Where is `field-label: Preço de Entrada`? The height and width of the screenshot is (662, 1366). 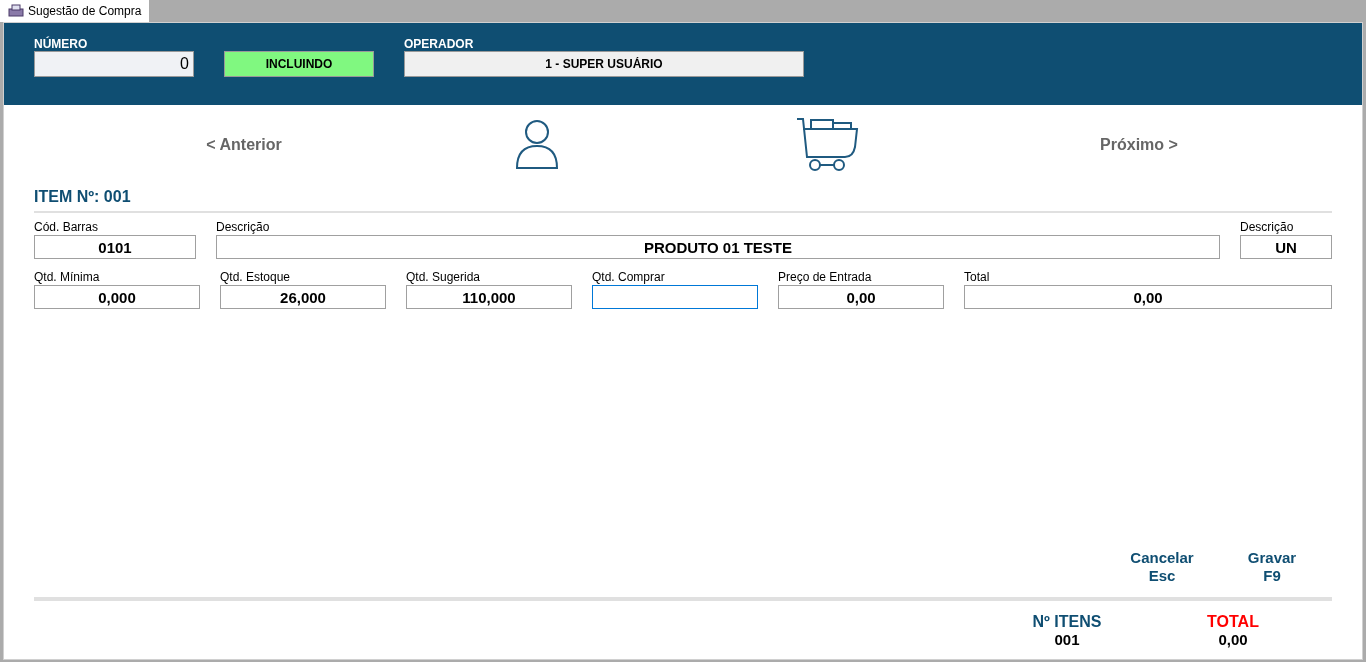
field-label: Preço de Entrada is located at coordinates (825, 277).